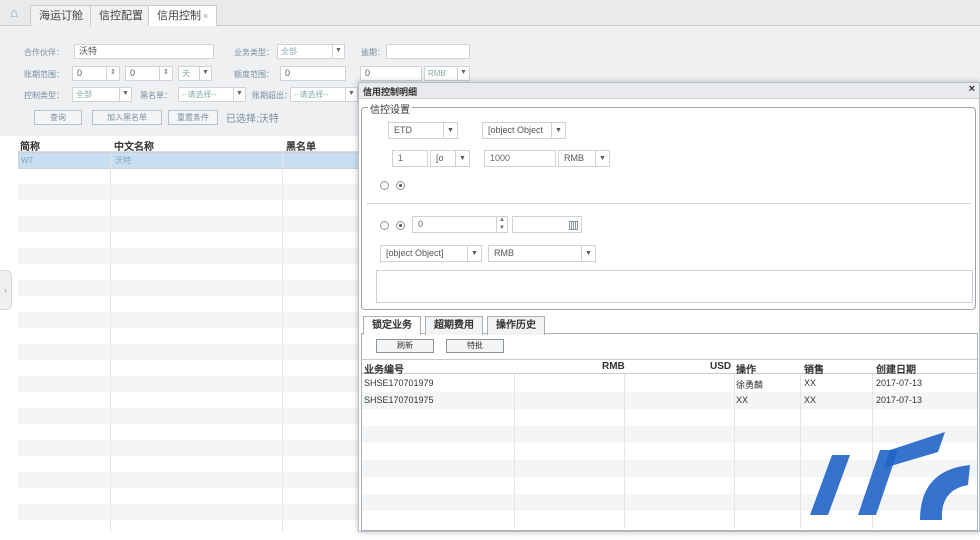 This screenshot has width=980, height=540. Describe the element at coordinates (189, 160) in the screenshot. I see `table-row: WT 沃特` at that location.